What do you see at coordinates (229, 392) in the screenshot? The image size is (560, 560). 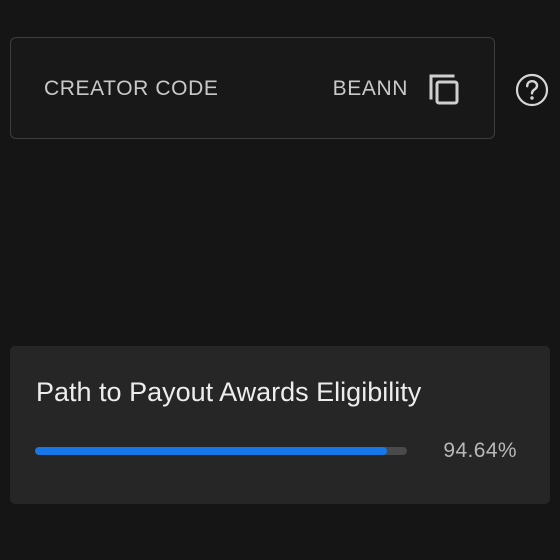 I see `payout-eligibility-title: Path to Payout Awards Eligibility` at bounding box center [229, 392].